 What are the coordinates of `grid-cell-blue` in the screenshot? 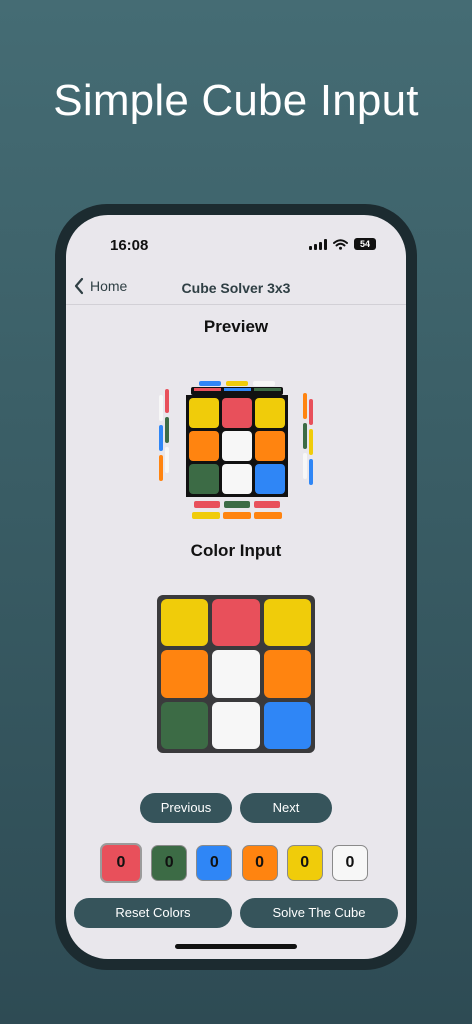 It's located at (287, 725).